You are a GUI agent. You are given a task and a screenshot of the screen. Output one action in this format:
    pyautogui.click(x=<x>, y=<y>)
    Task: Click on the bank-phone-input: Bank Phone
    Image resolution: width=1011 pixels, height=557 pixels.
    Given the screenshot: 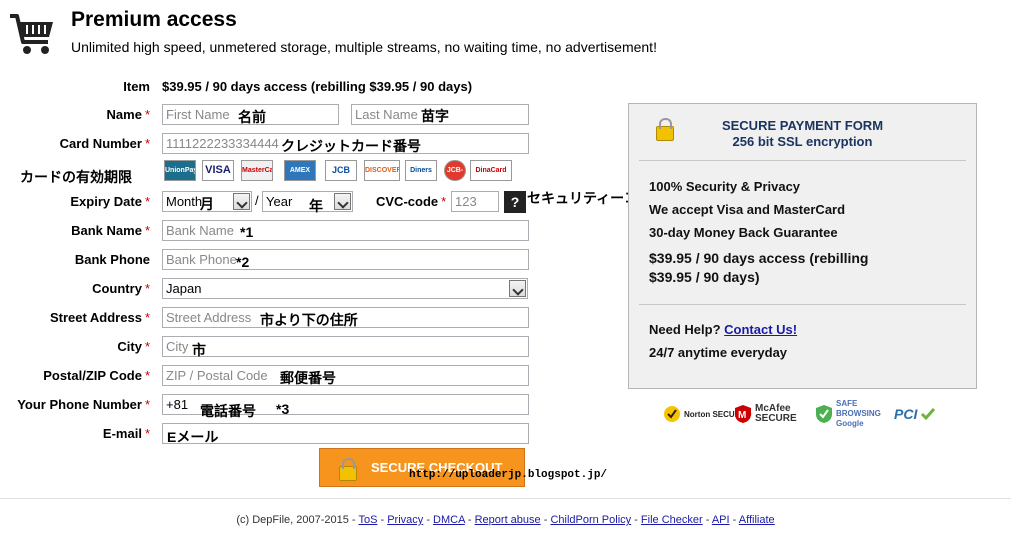 What is the action you would take?
    pyautogui.click(x=345, y=259)
    